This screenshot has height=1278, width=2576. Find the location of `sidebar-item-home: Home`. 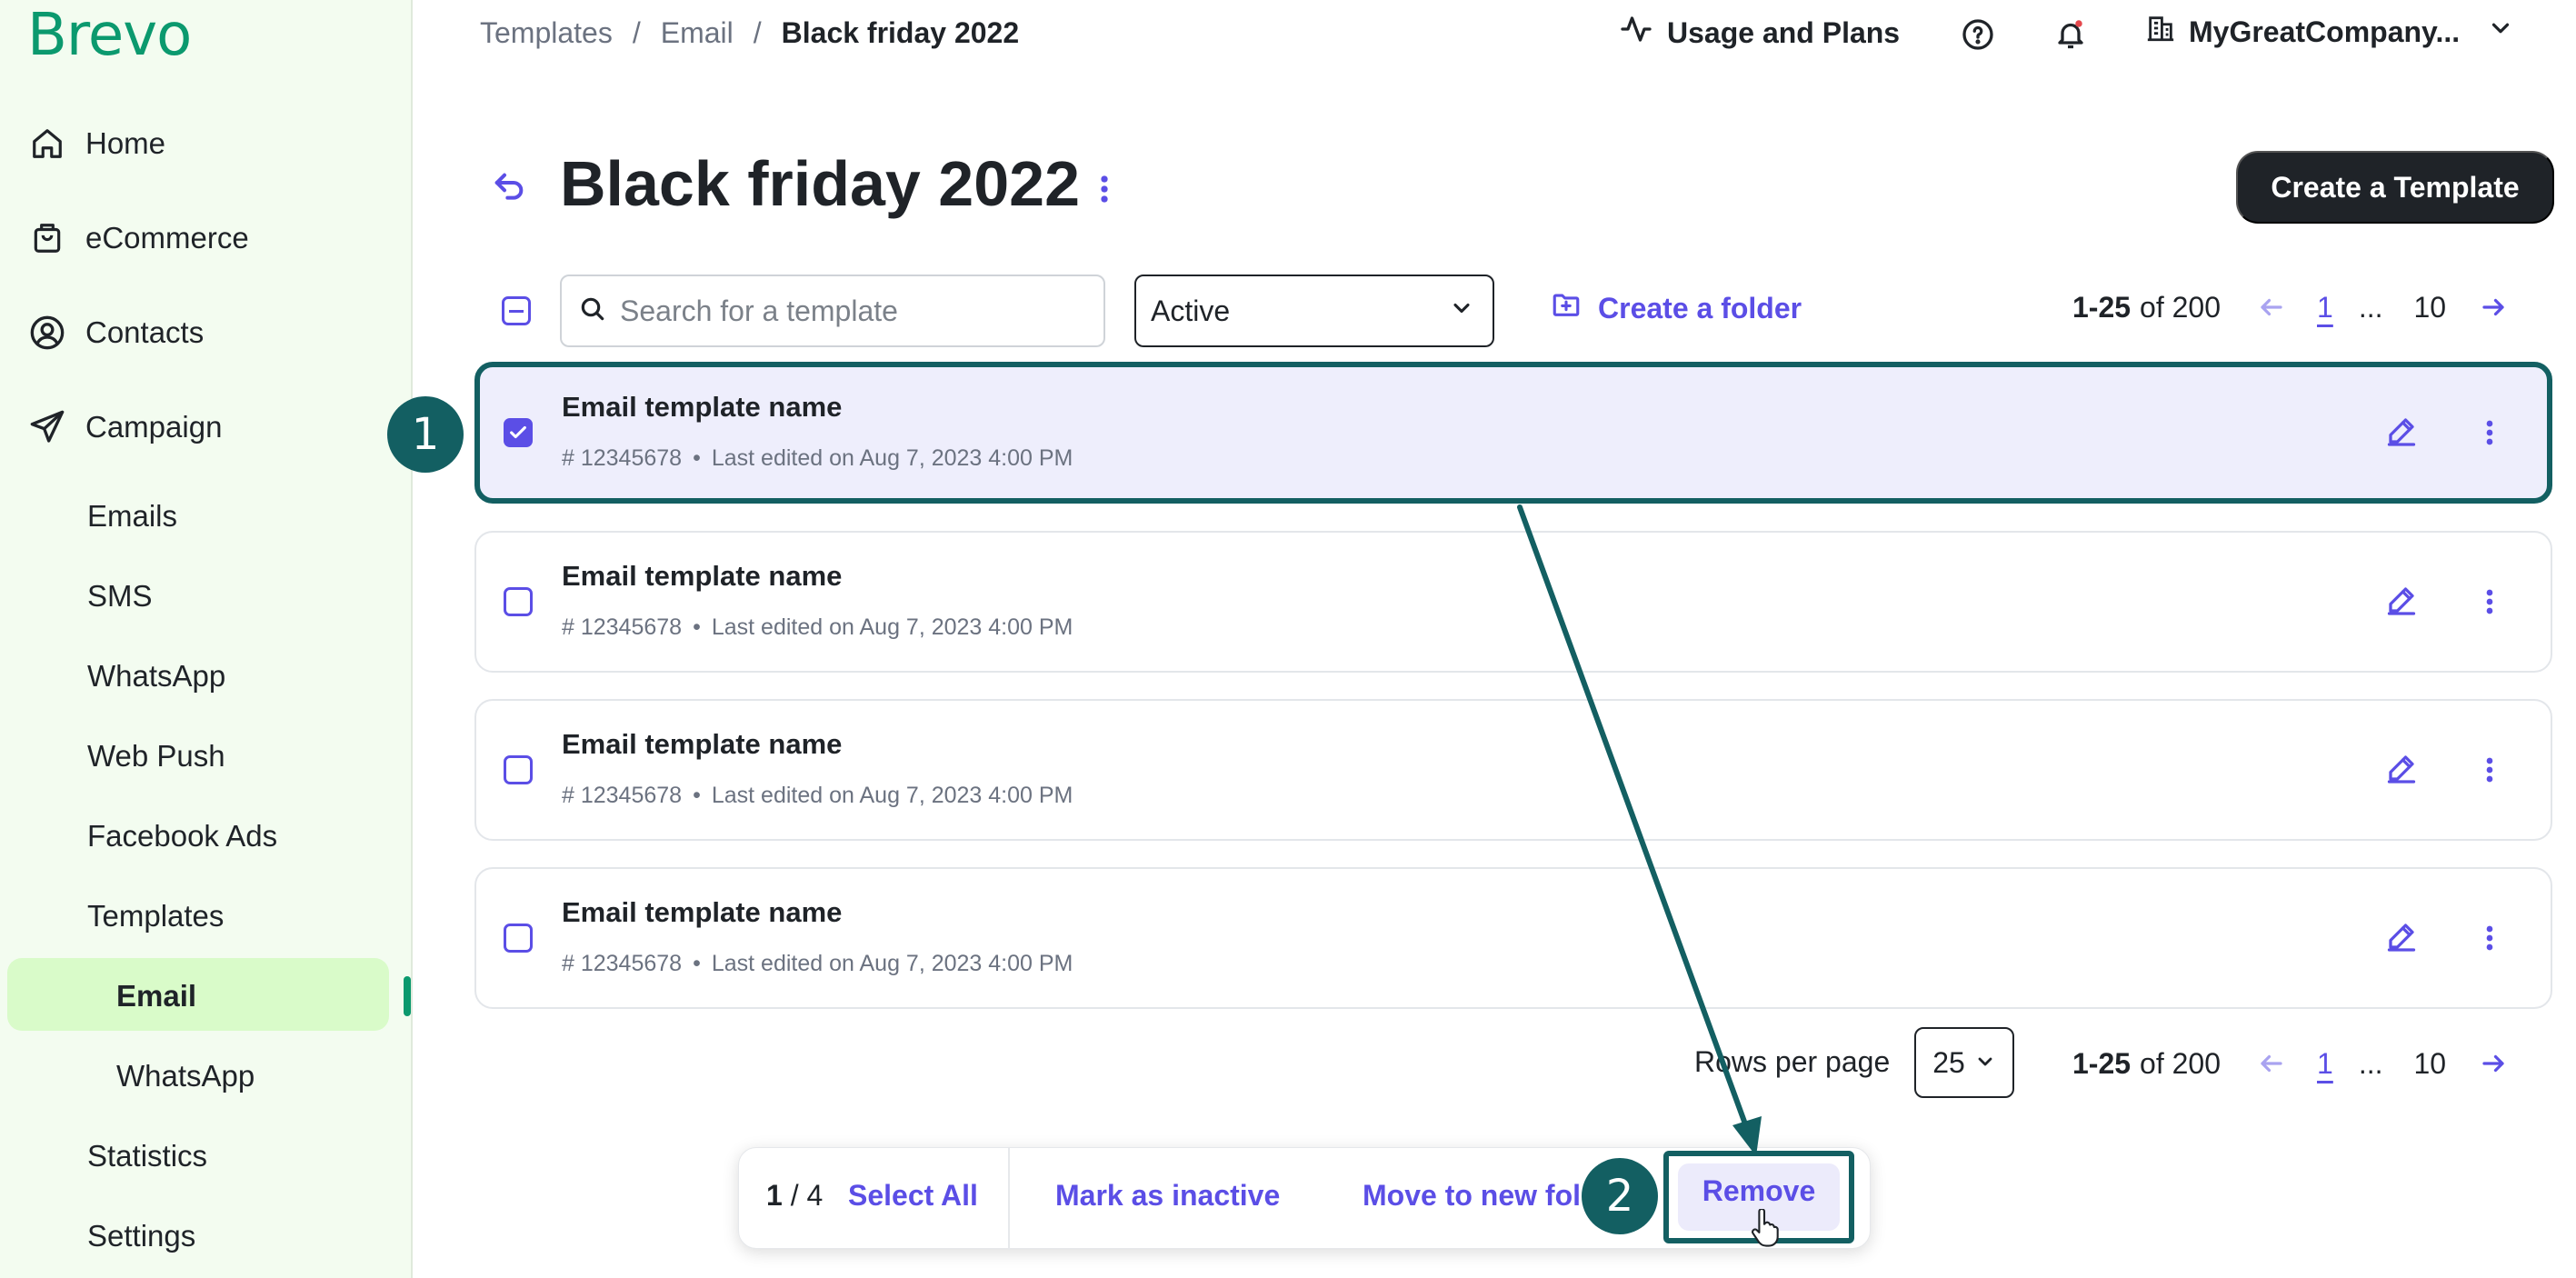

sidebar-item-home: Home is located at coordinates (96, 143).